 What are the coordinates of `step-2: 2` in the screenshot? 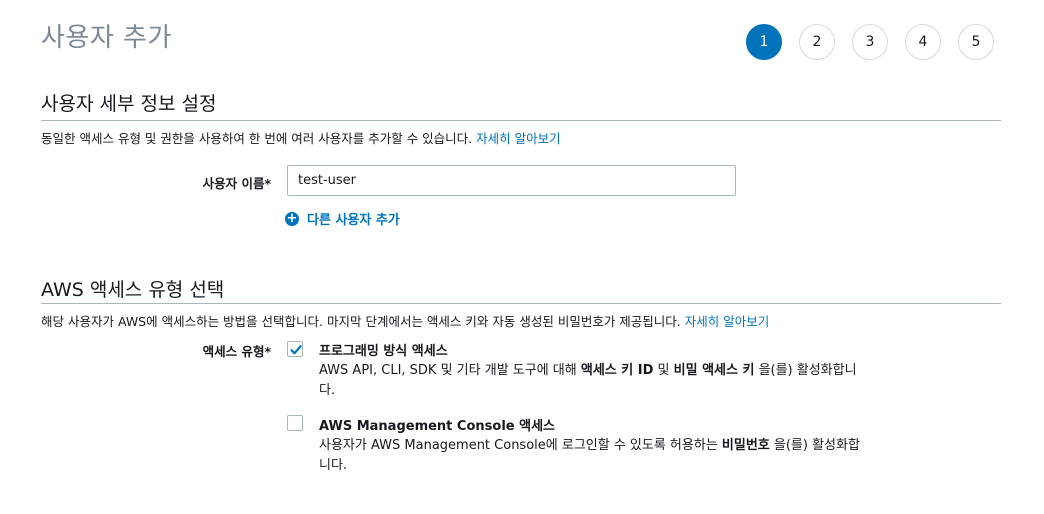 It's located at (817, 42).